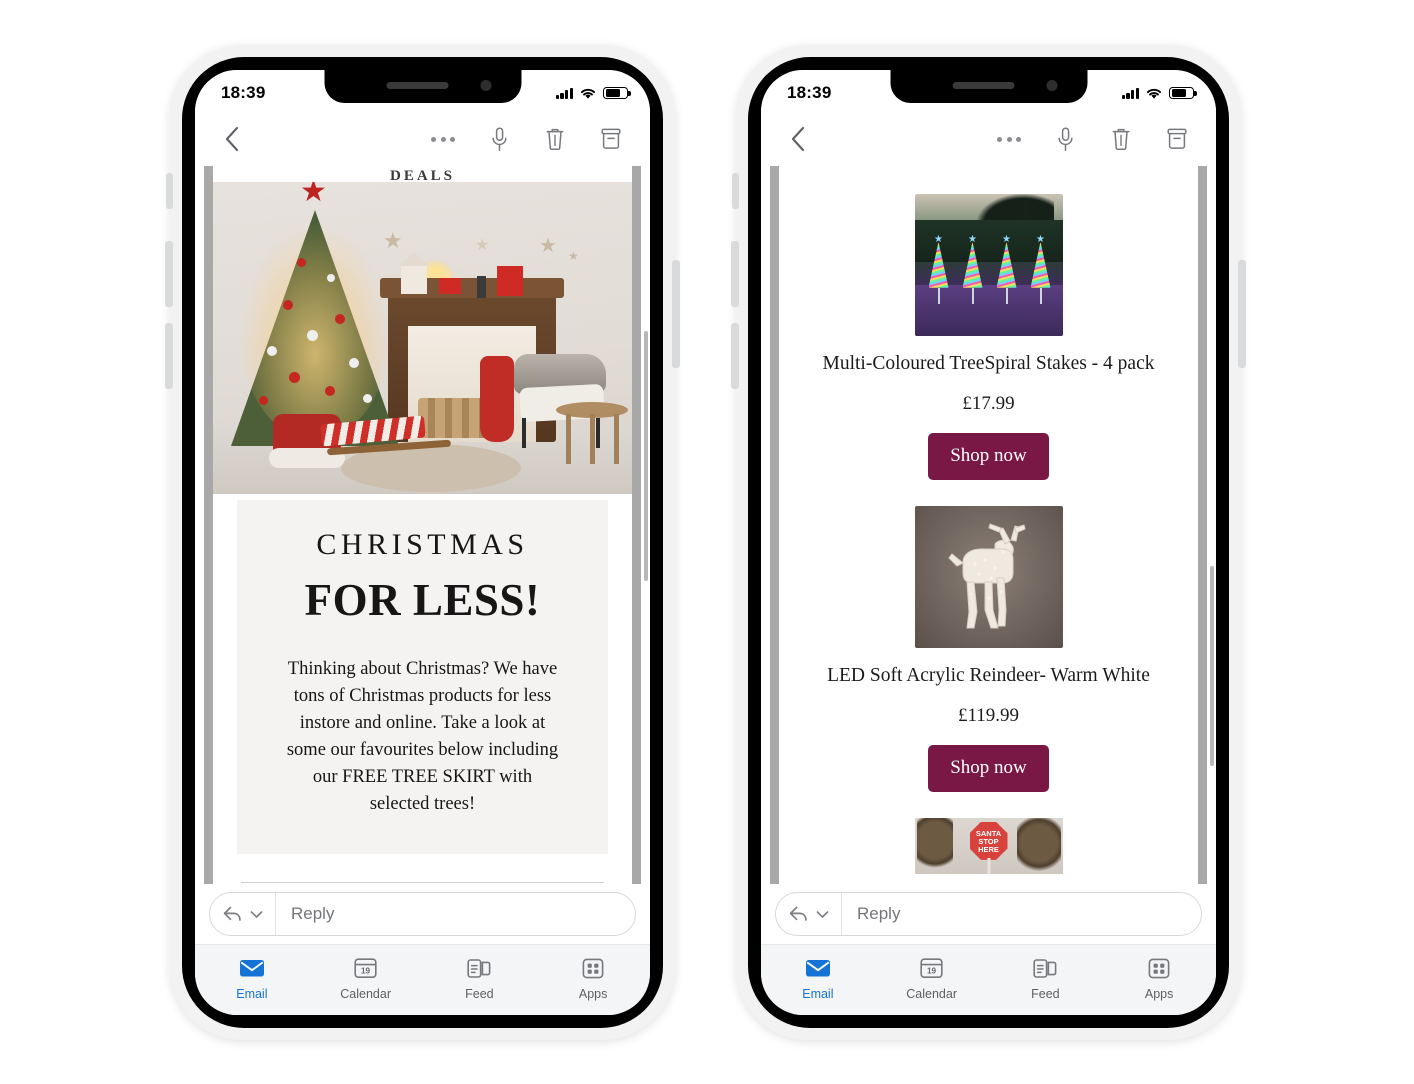 The image size is (1414, 1084). Describe the element at coordinates (422, 139) in the screenshot. I see `mail-toolbar` at that location.